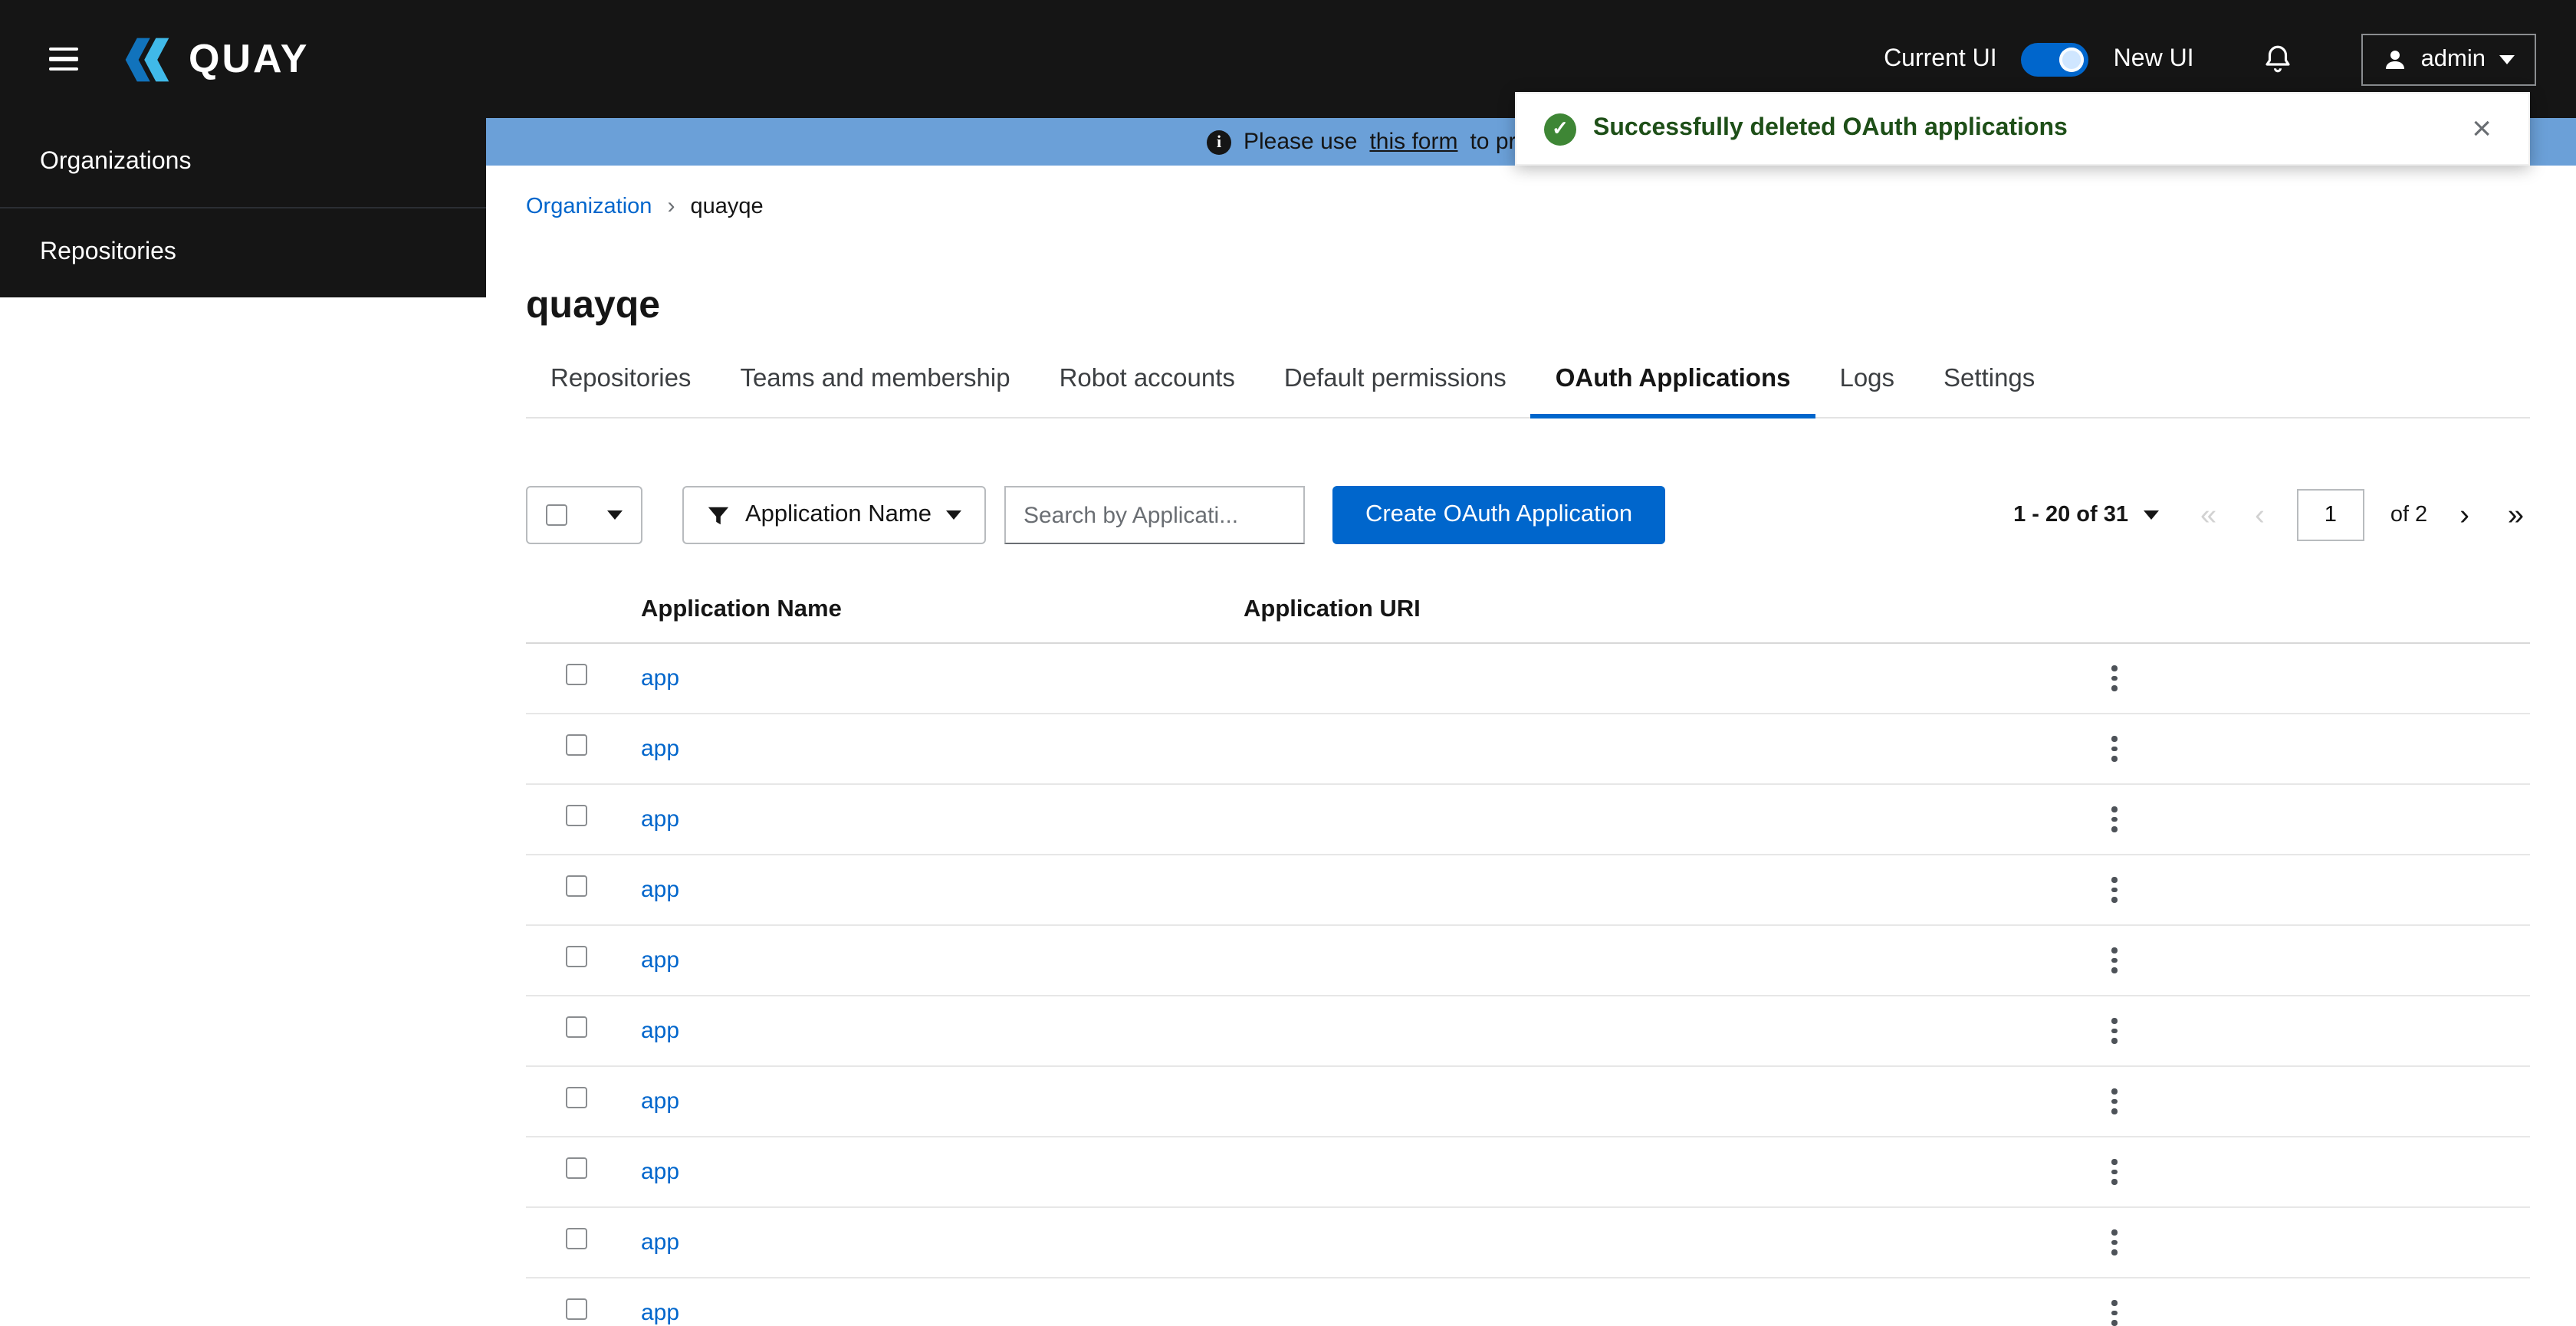 The width and height of the screenshot is (2576, 1326). I want to click on check-circle-icon: ✓, so click(1560, 129).